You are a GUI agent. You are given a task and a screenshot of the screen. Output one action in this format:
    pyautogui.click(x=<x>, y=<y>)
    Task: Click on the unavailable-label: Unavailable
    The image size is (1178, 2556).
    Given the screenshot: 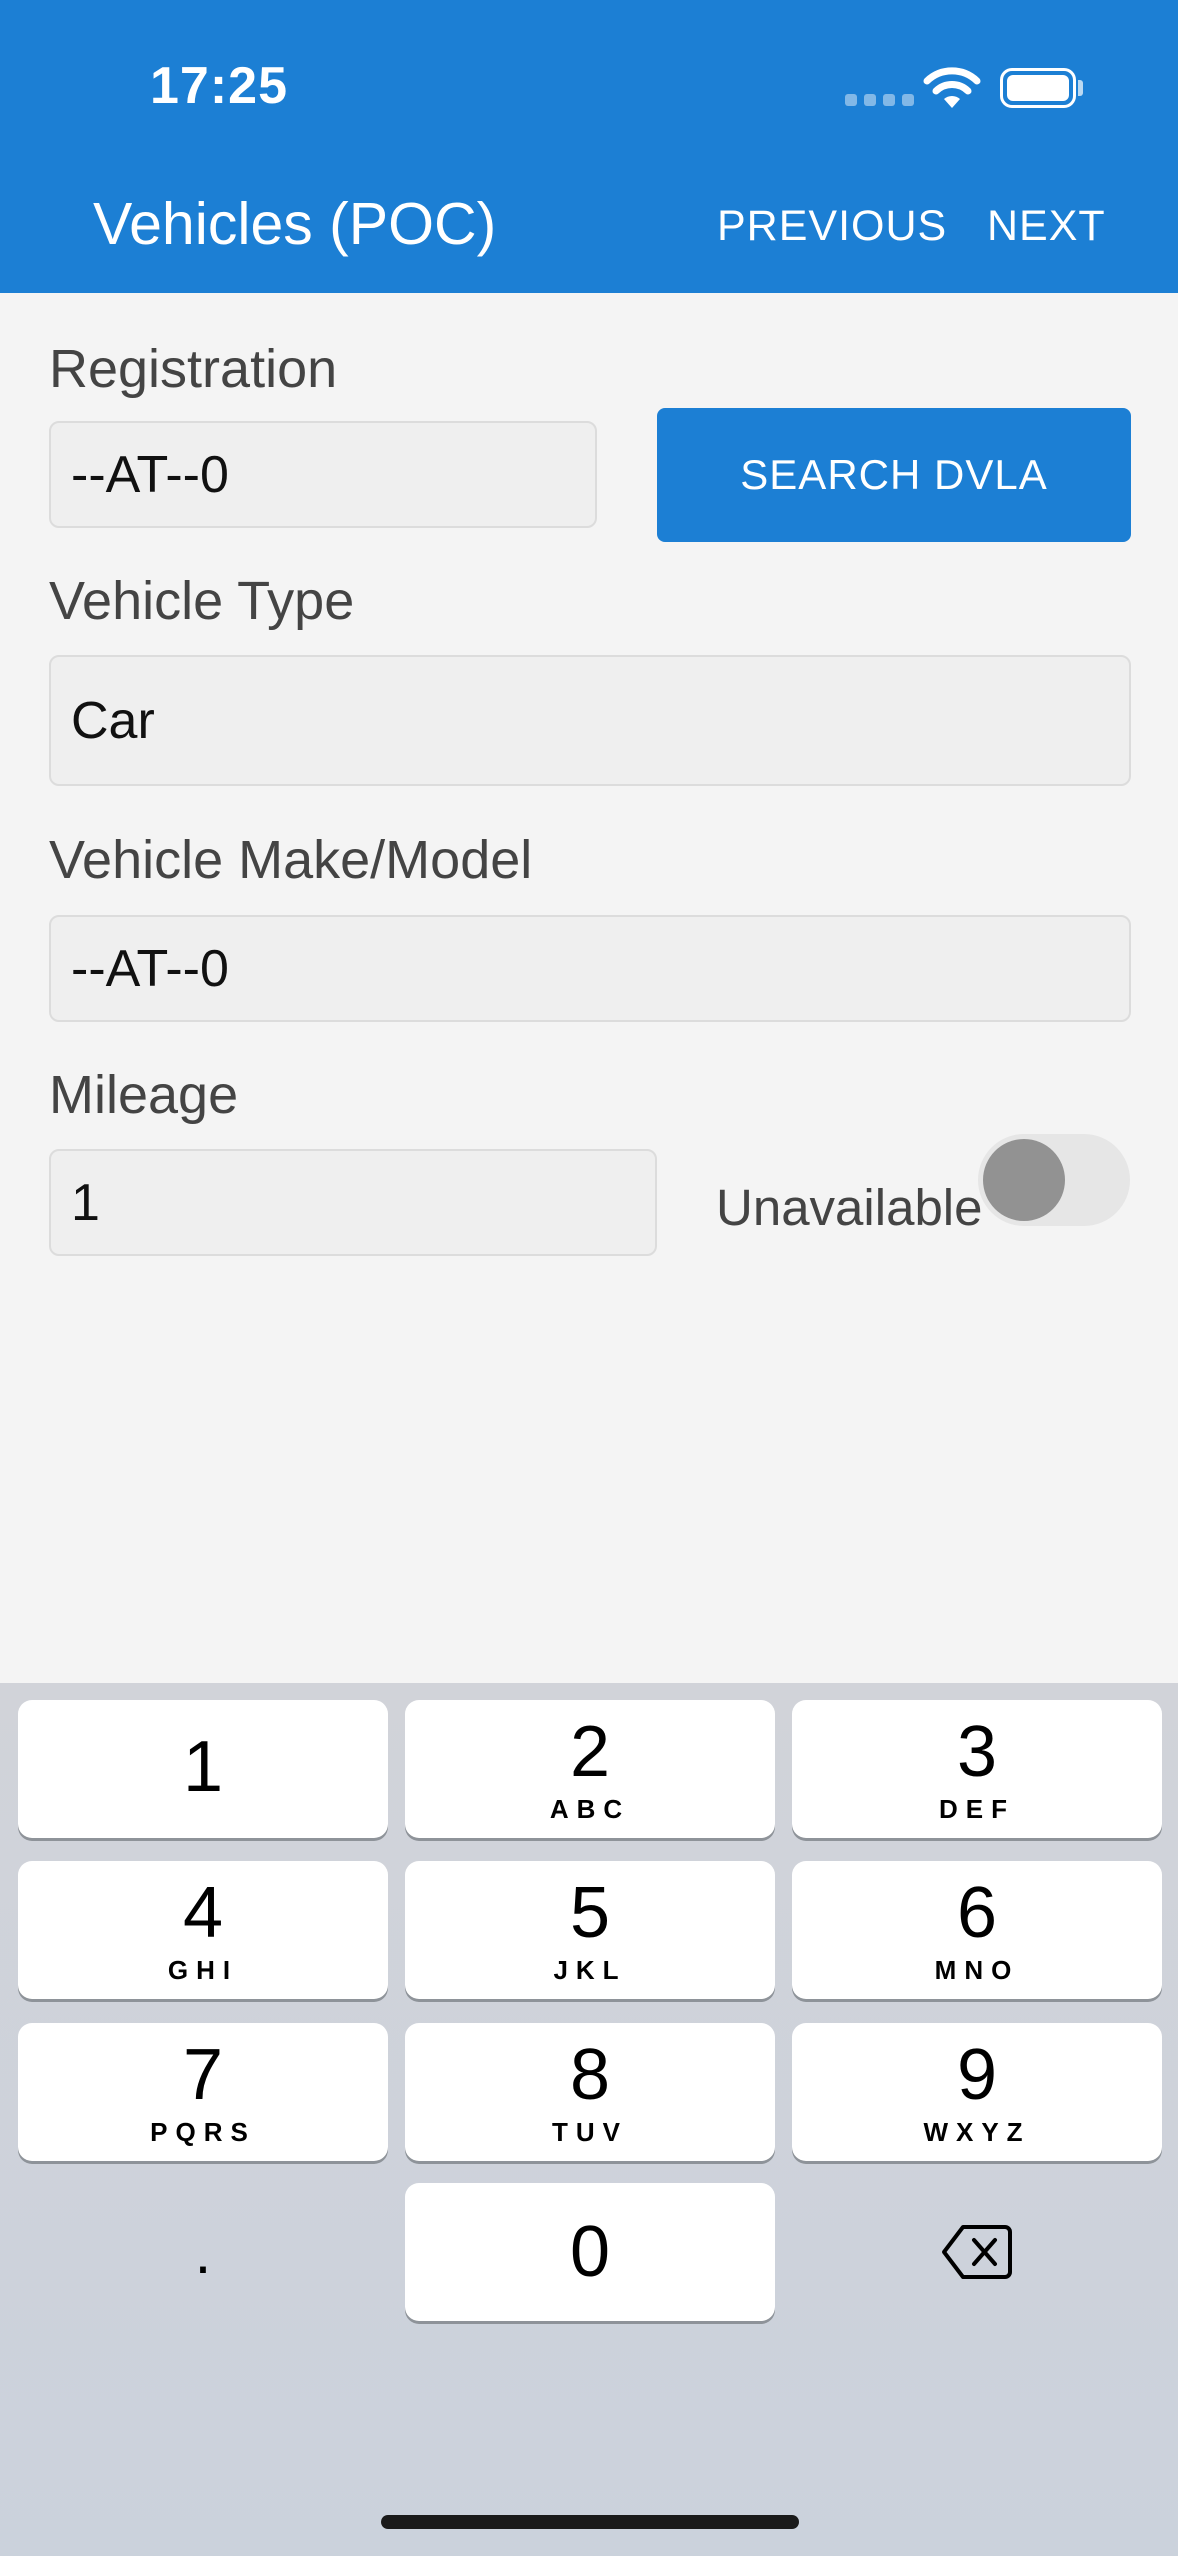 What is the action you would take?
    pyautogui.click(x=849, y=1207)
    